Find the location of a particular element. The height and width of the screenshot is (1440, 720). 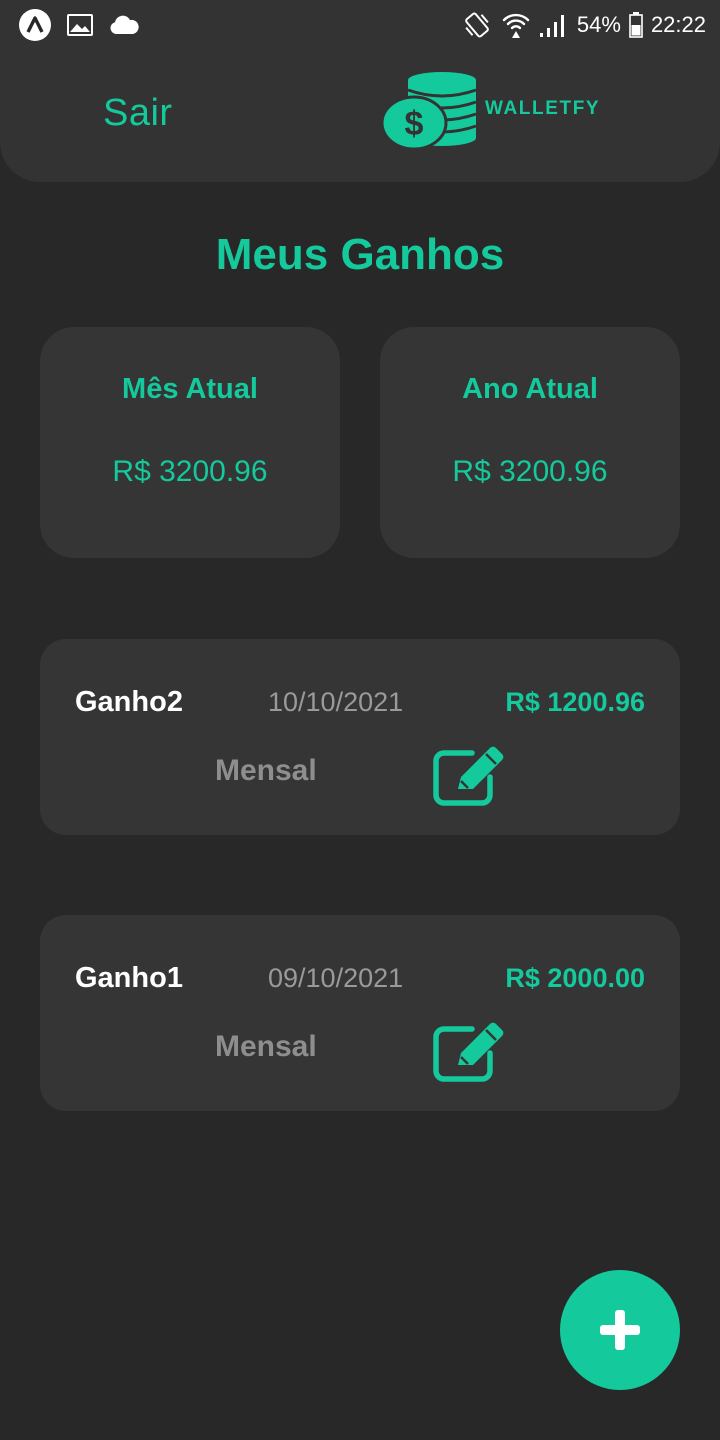

summary-year-value: R$ 3200.96 is located at coordinates (530, 471).